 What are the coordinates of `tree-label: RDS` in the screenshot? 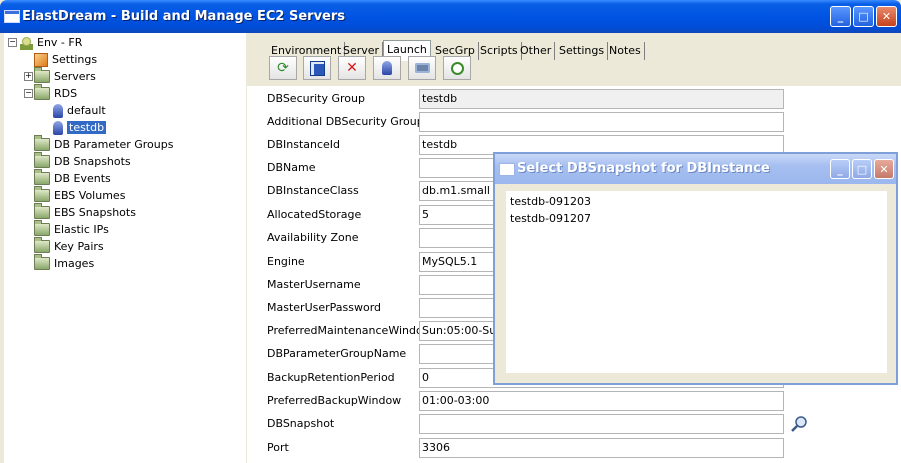 It's located at (66, 93).